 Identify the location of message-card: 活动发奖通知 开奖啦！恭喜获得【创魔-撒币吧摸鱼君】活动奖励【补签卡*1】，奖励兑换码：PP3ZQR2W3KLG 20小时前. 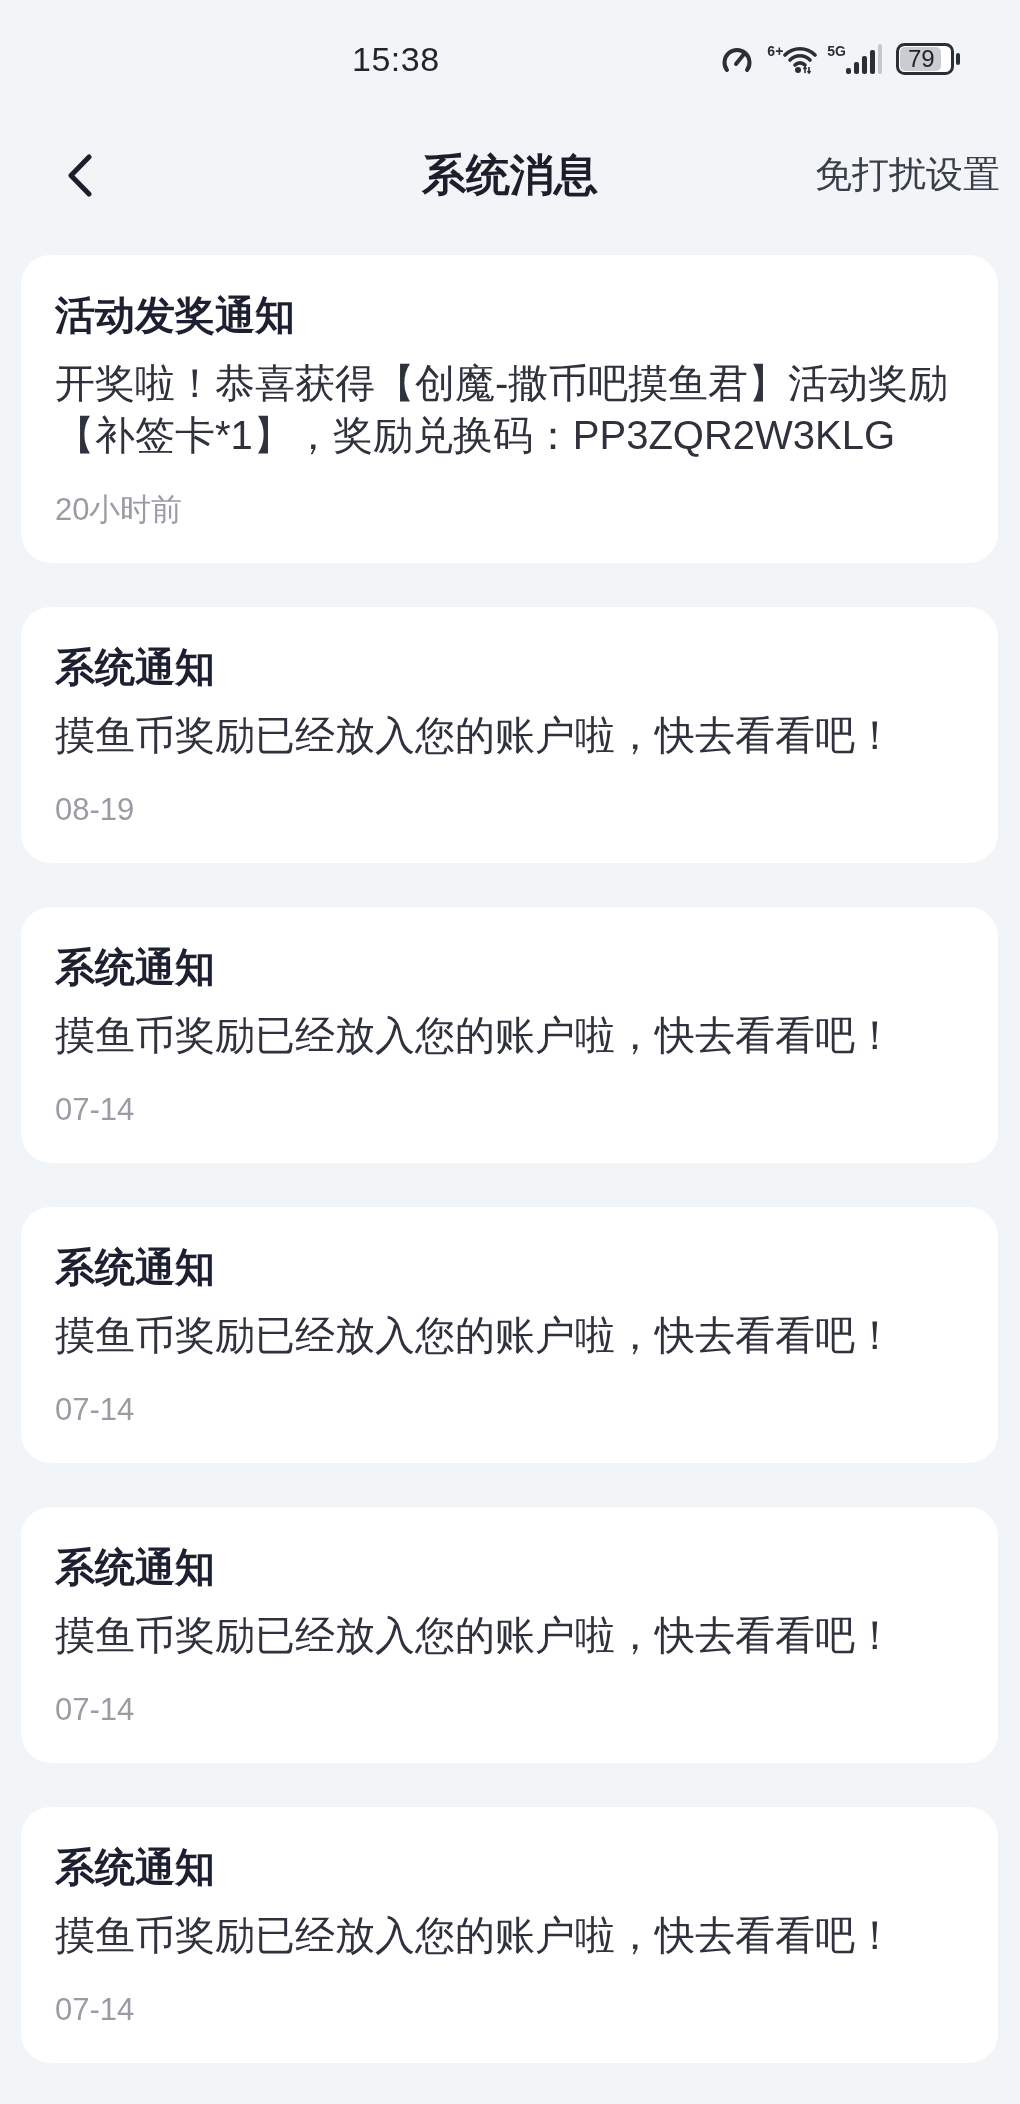
(509, 409).